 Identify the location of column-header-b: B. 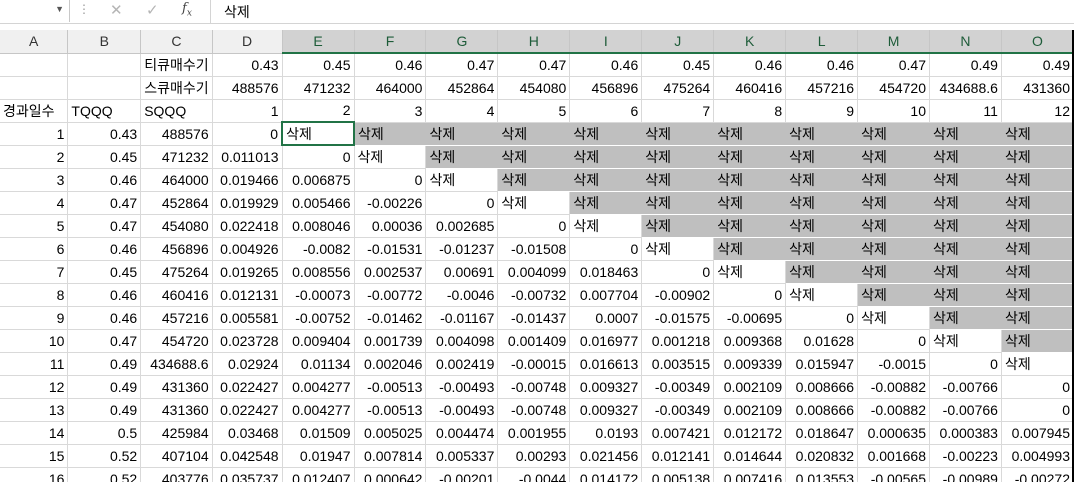
(104, 42).